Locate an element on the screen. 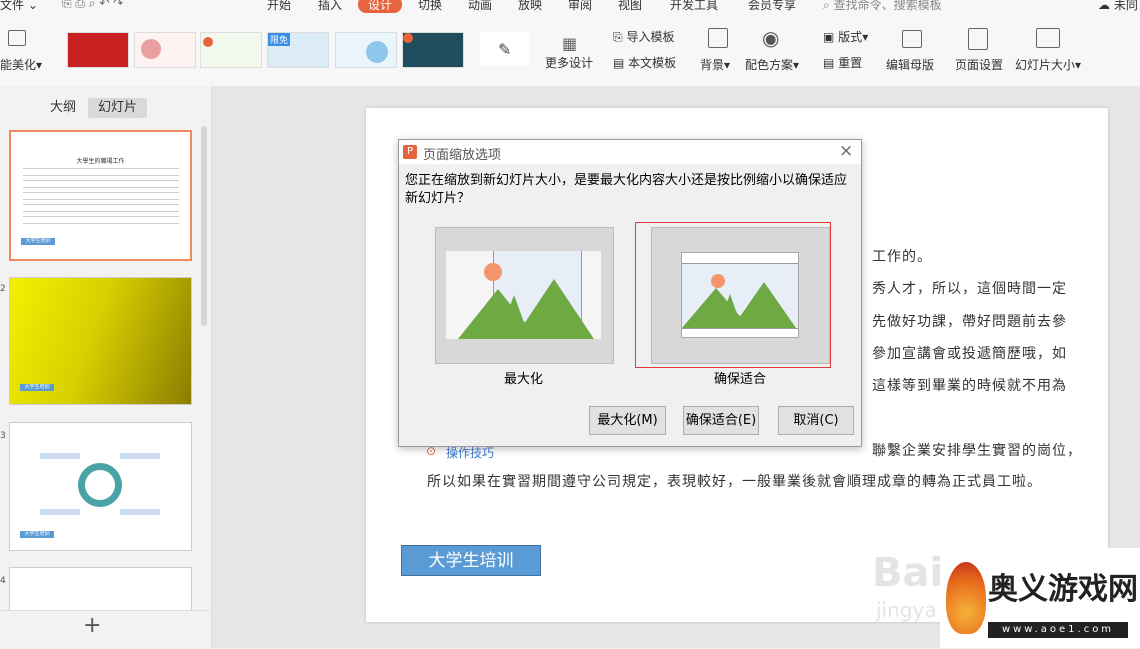 The image size is (1140, 649). template-thumb-7: ✎ is located at coordinates (505, 49).